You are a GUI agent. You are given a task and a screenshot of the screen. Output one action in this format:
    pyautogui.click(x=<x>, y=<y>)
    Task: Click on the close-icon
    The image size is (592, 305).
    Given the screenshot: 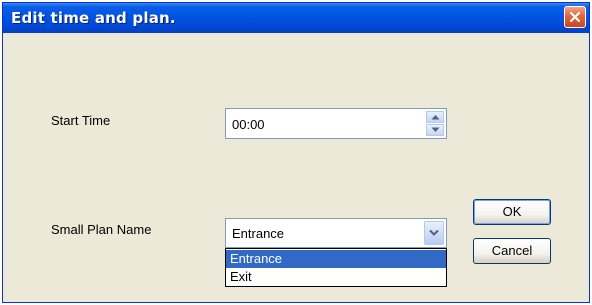 What is the action you would take?
    pyautogui.click(x=575, y=17)
    